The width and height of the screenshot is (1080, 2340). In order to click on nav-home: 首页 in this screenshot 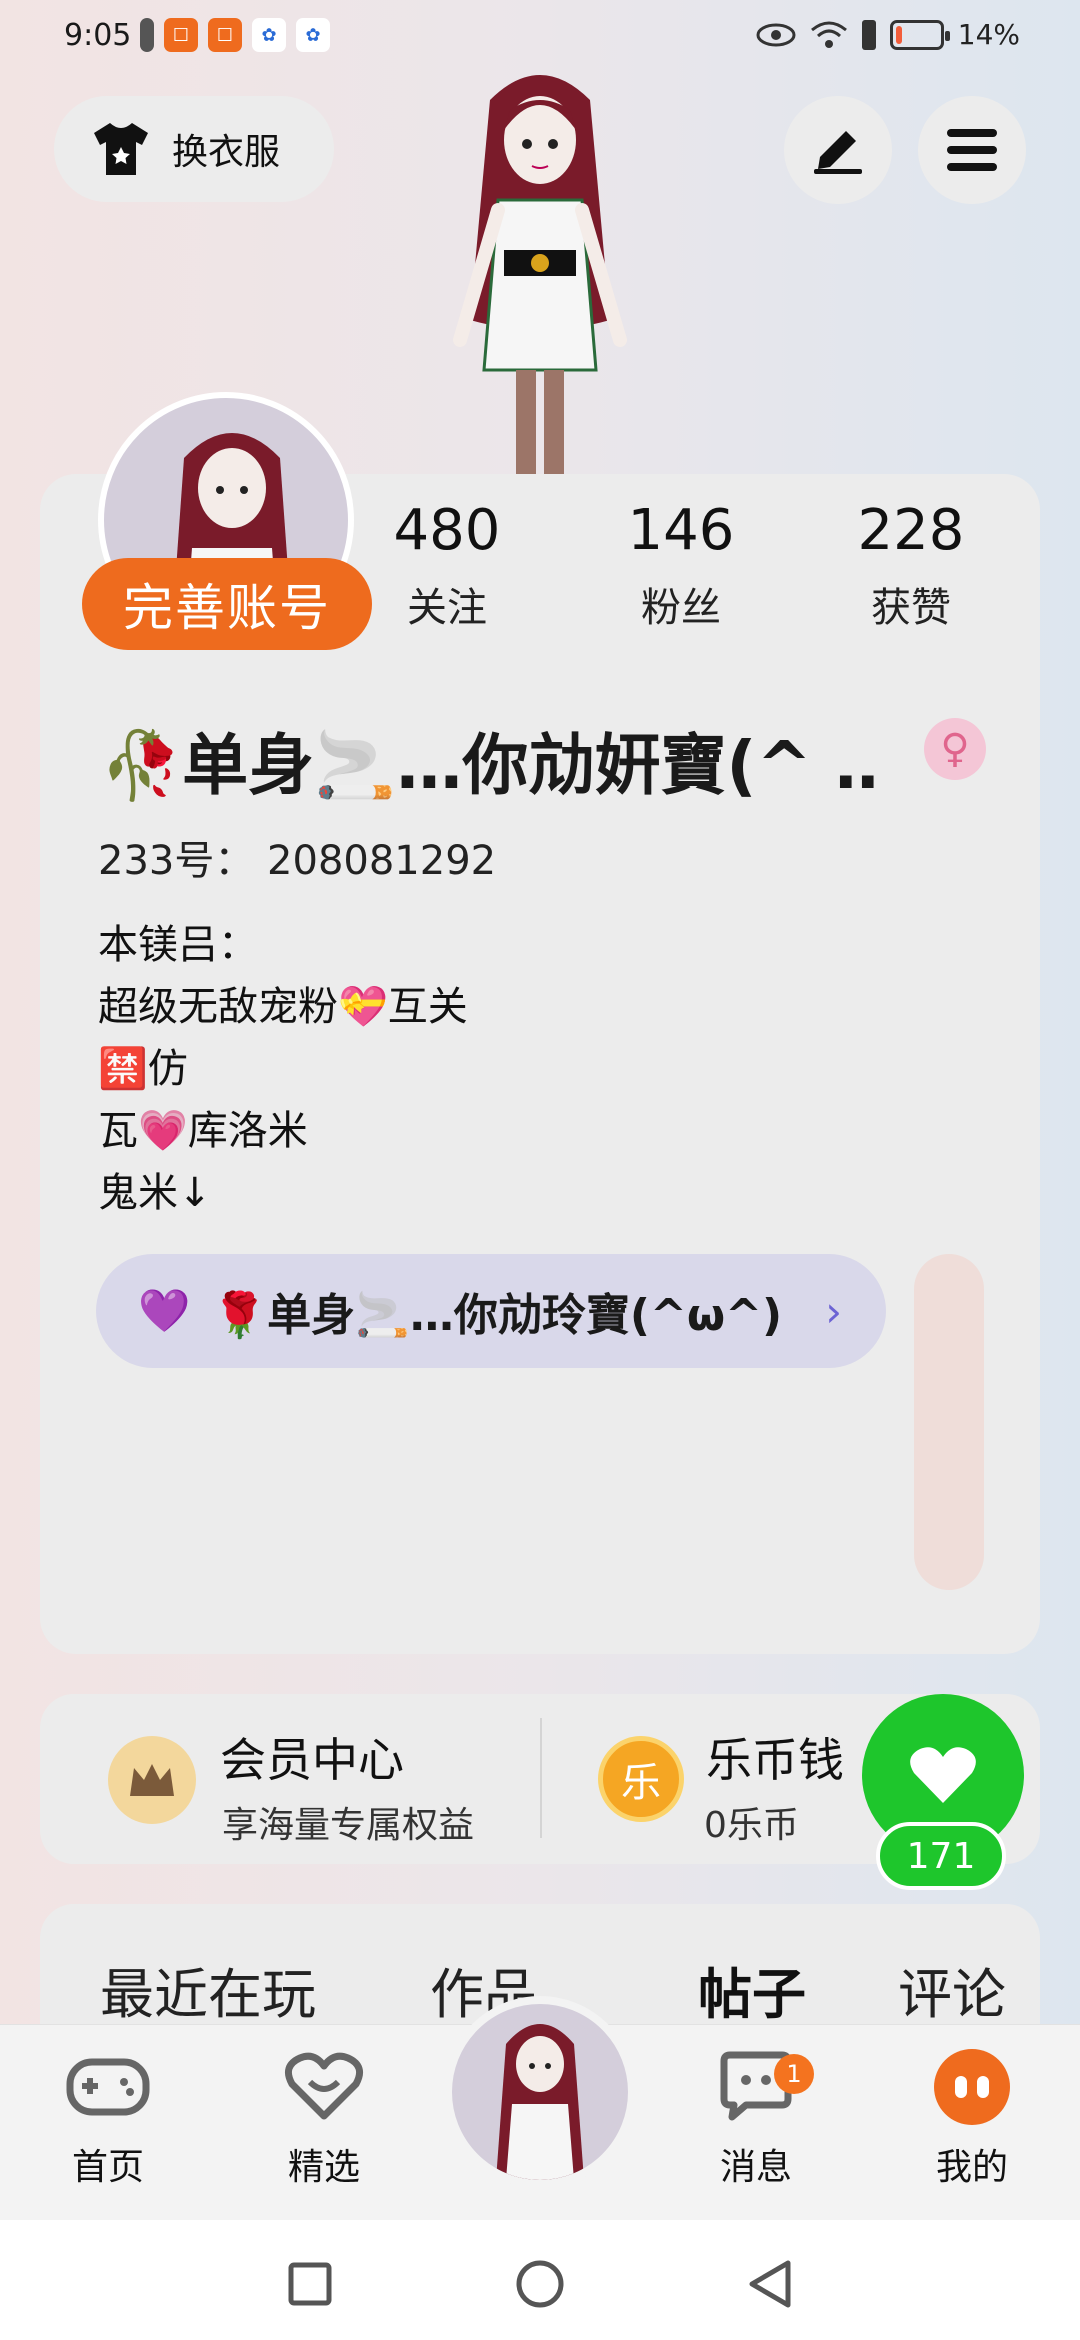, I will do `click(108, 2117)`.